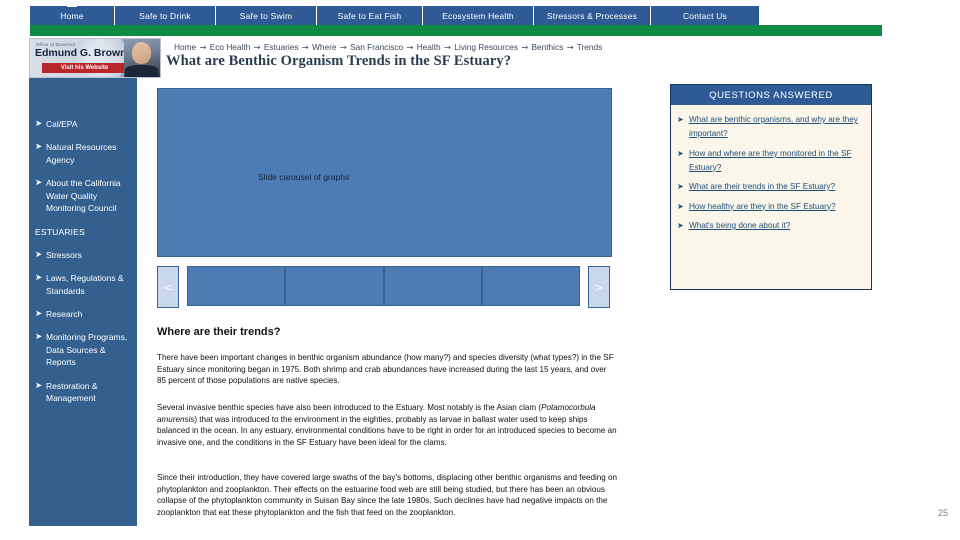 The image size is (960, 540). I want to click on sidebar-item-label: Restoration & Management, so click(72, 392).